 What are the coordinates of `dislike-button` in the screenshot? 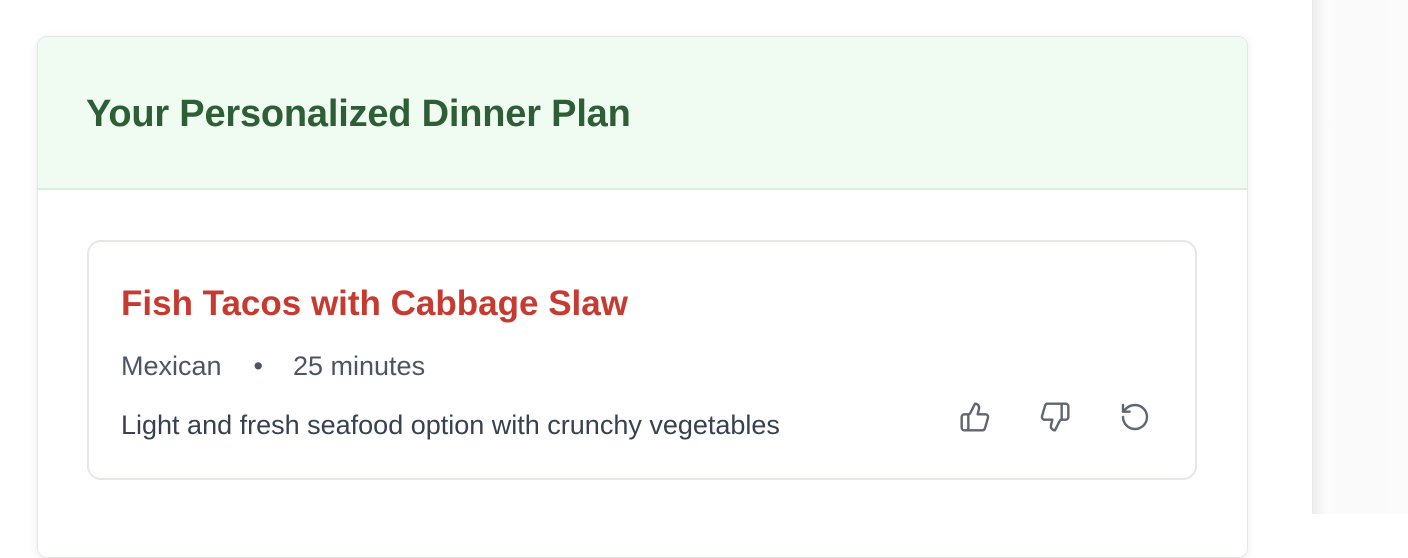 It's located at (1055, 417).